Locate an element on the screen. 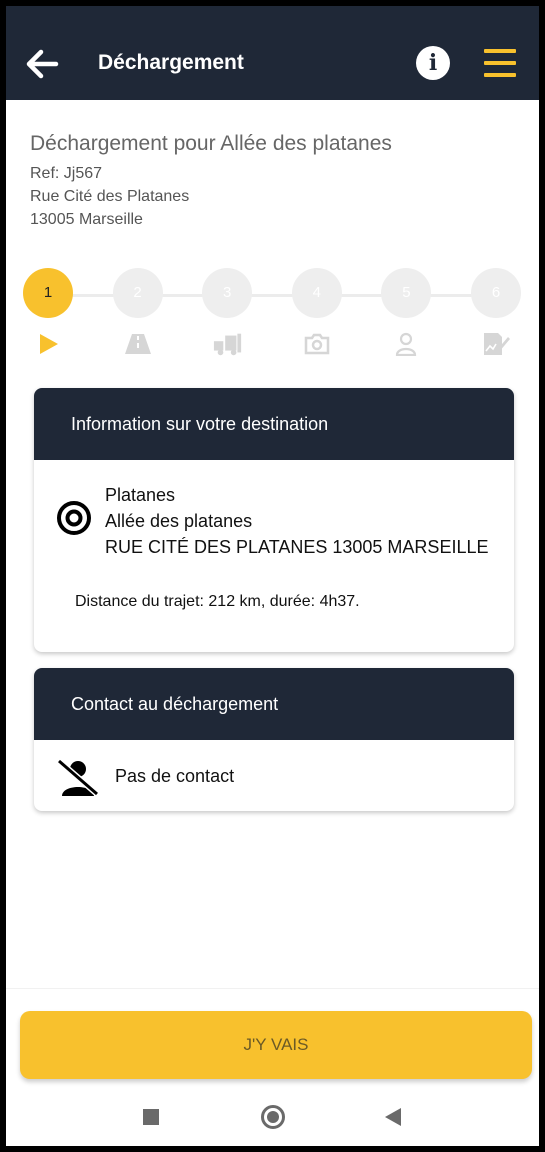  info-icon: i is located at coordinates (433, 63).